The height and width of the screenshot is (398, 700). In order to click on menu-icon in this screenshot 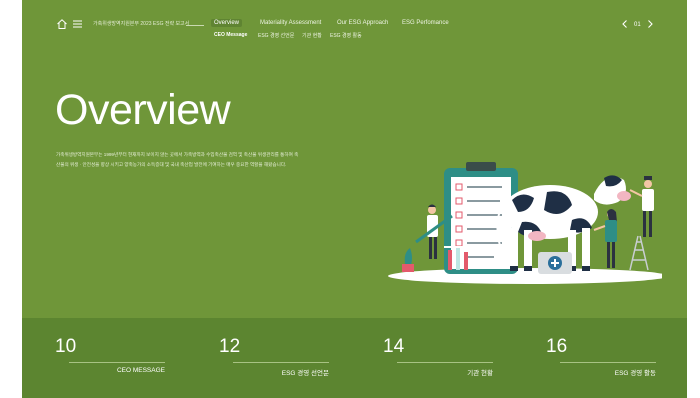, I will do `click(77, 24)`.